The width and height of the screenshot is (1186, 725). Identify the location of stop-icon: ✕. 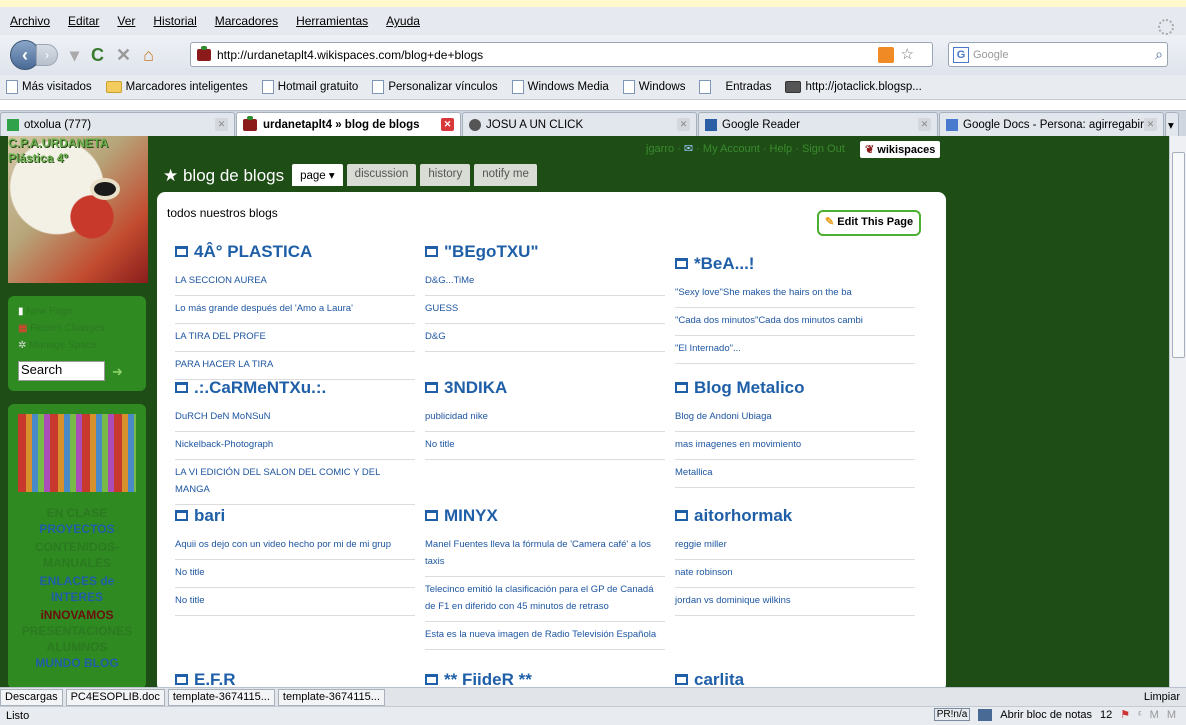
(123, 55).